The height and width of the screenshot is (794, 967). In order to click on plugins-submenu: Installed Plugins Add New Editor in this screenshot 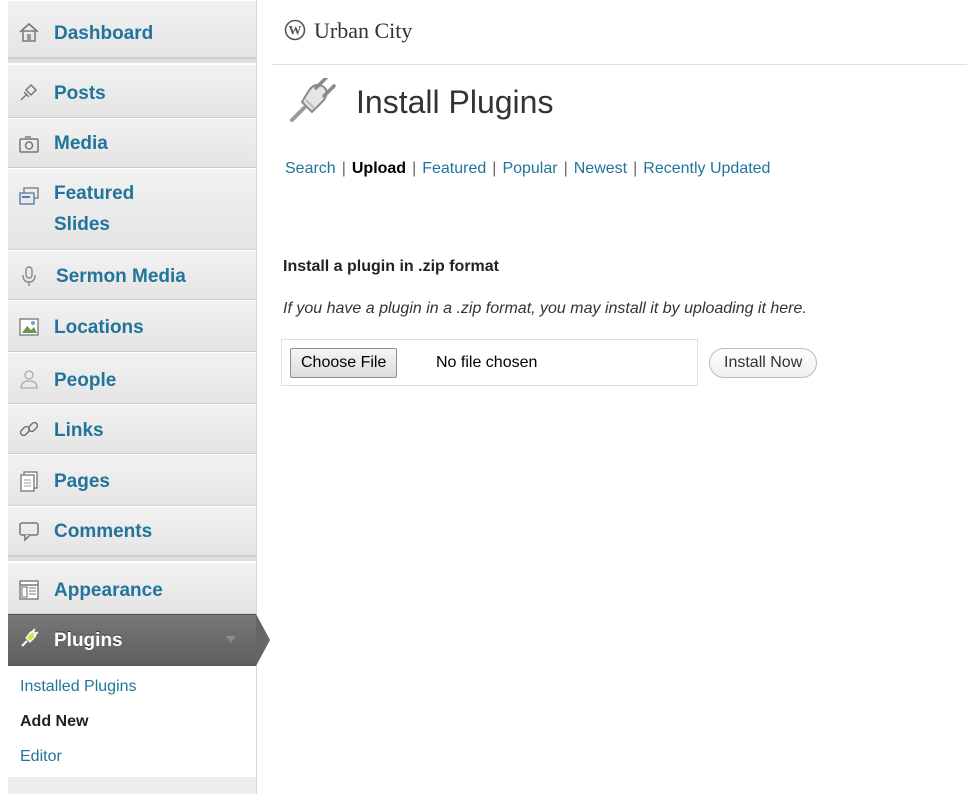, I will do `click(132, 721)`.